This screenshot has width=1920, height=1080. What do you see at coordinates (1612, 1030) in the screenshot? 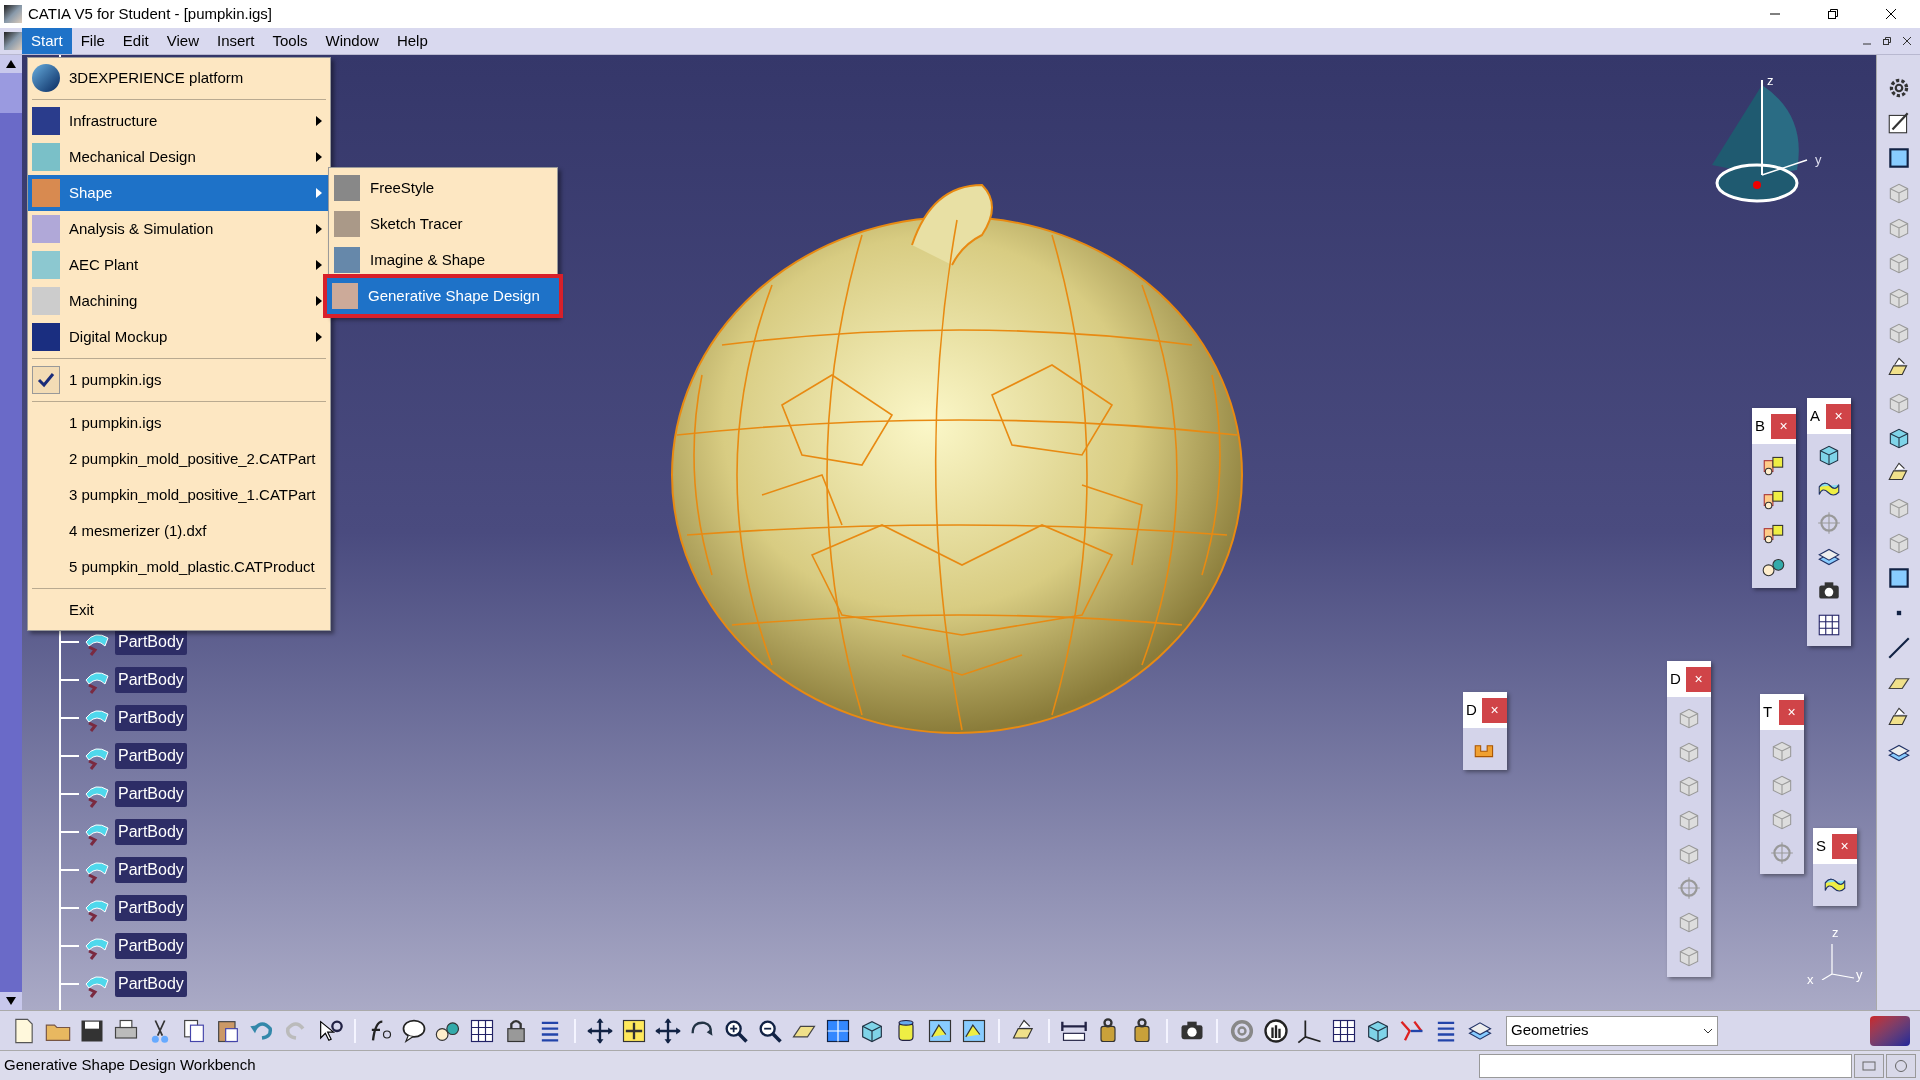
I see `geometries-dropdown: Geometries` at bounding box center [1612, 1030].